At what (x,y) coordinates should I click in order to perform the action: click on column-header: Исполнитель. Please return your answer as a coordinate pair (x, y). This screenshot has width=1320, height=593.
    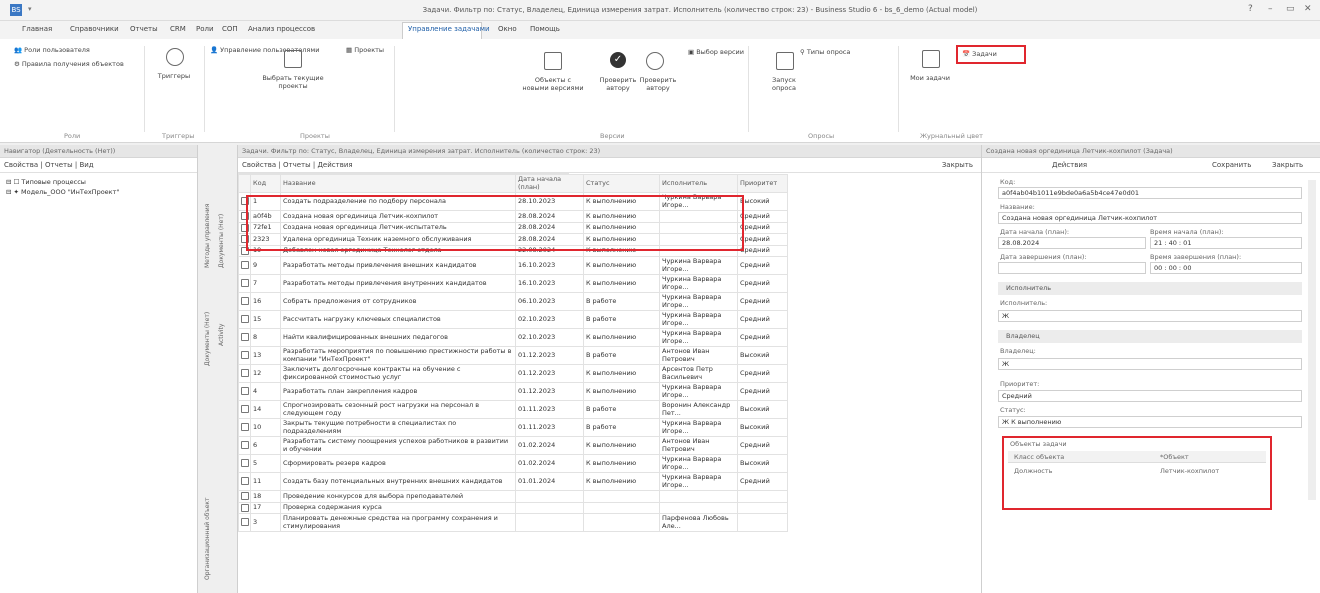
    Looking at the image, I should click on (698, 183).